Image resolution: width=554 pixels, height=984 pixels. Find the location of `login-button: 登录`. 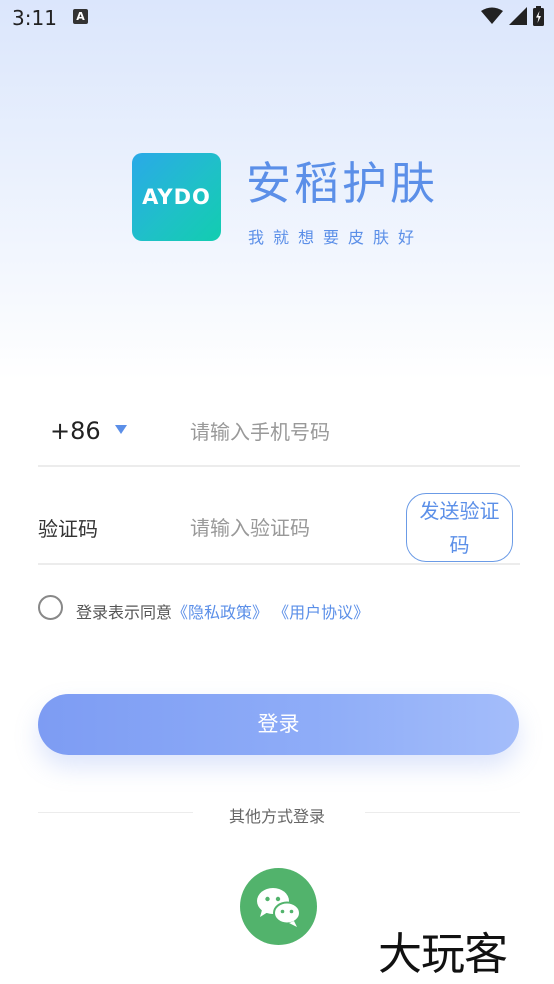

login-button: 登录 is located at coordinates (278, 724).